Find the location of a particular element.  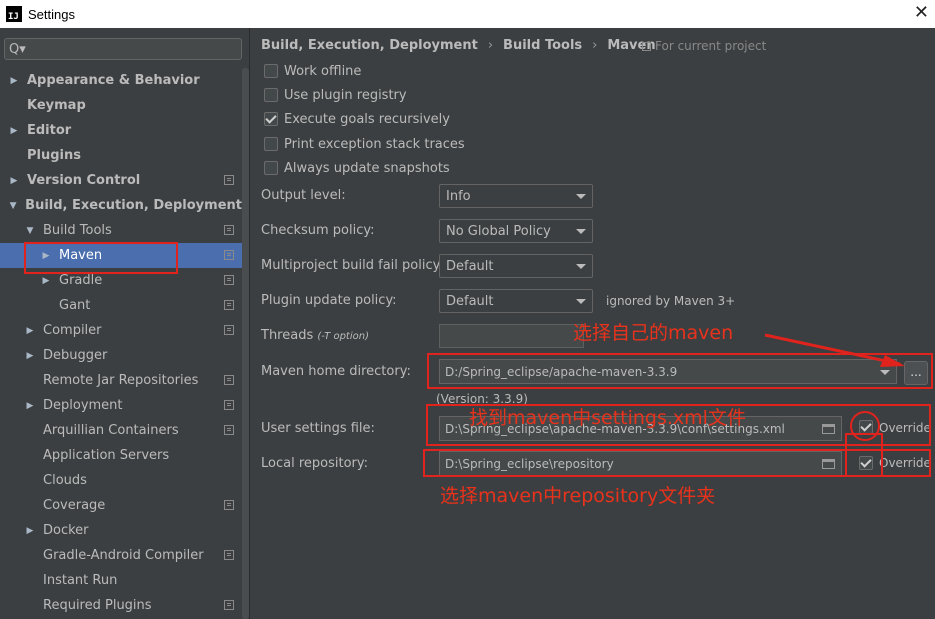

annotation-note-maven-home: 选择自己的maven is located at coordinates (653, 333).